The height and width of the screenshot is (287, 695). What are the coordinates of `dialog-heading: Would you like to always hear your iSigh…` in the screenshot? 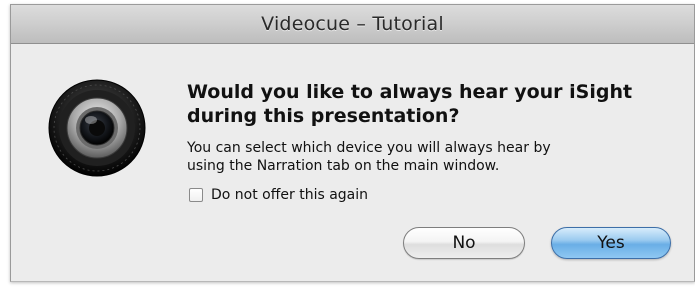 It's located at (427, 104).